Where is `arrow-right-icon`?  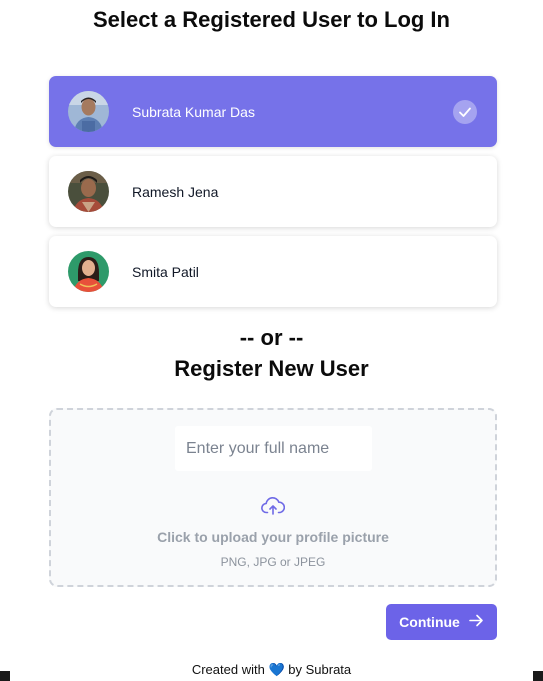 arrow-right-icon is located at coordinates (476, 622).